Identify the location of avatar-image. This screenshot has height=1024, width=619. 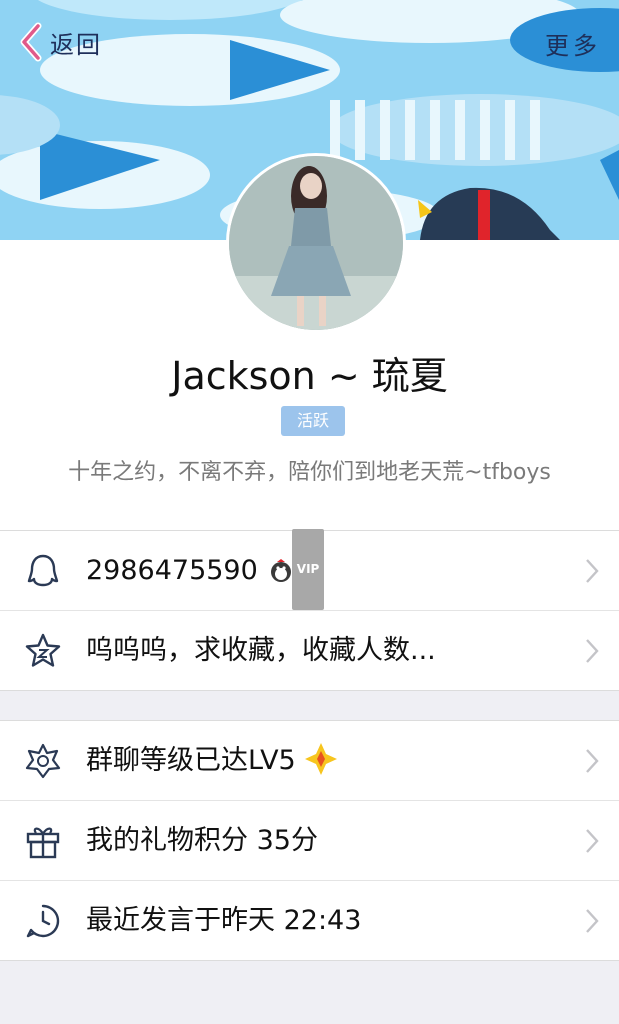
(316, 243).